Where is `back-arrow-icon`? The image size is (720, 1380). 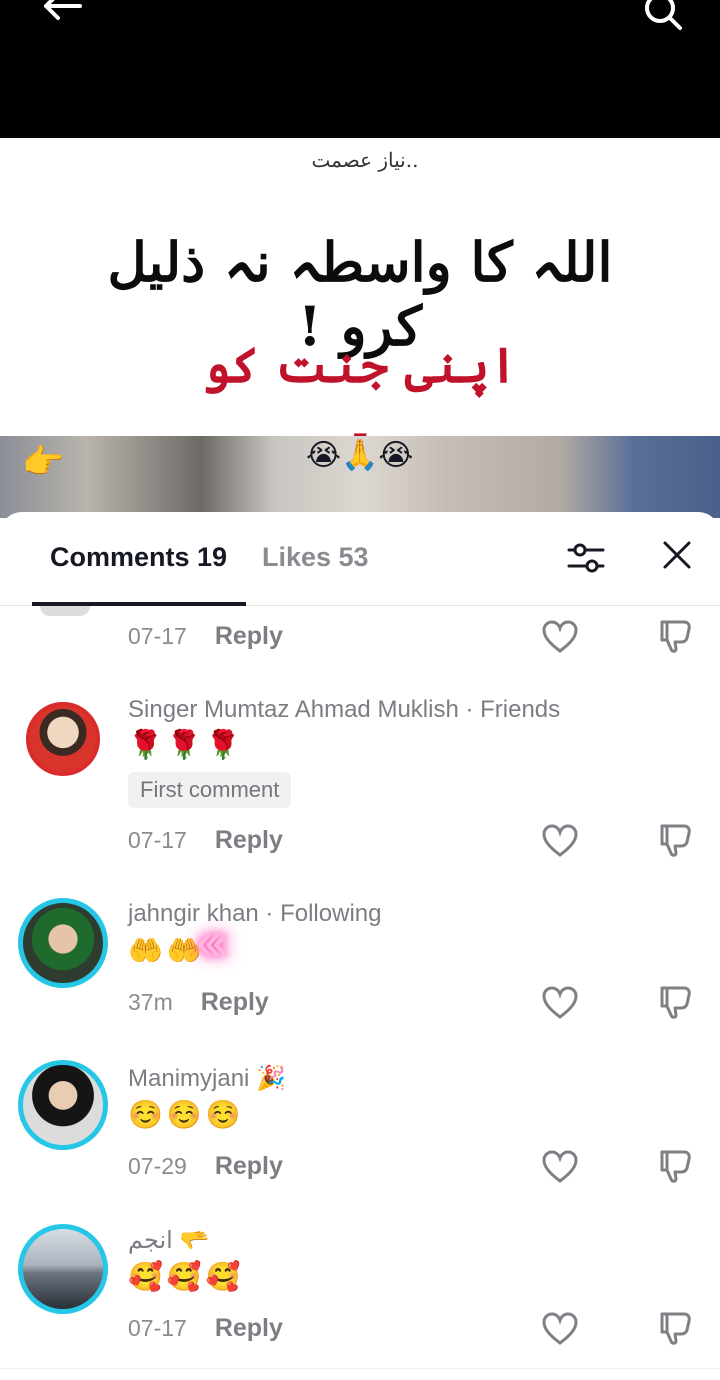
back-arrow-icon is located at coordinates (62, 15).